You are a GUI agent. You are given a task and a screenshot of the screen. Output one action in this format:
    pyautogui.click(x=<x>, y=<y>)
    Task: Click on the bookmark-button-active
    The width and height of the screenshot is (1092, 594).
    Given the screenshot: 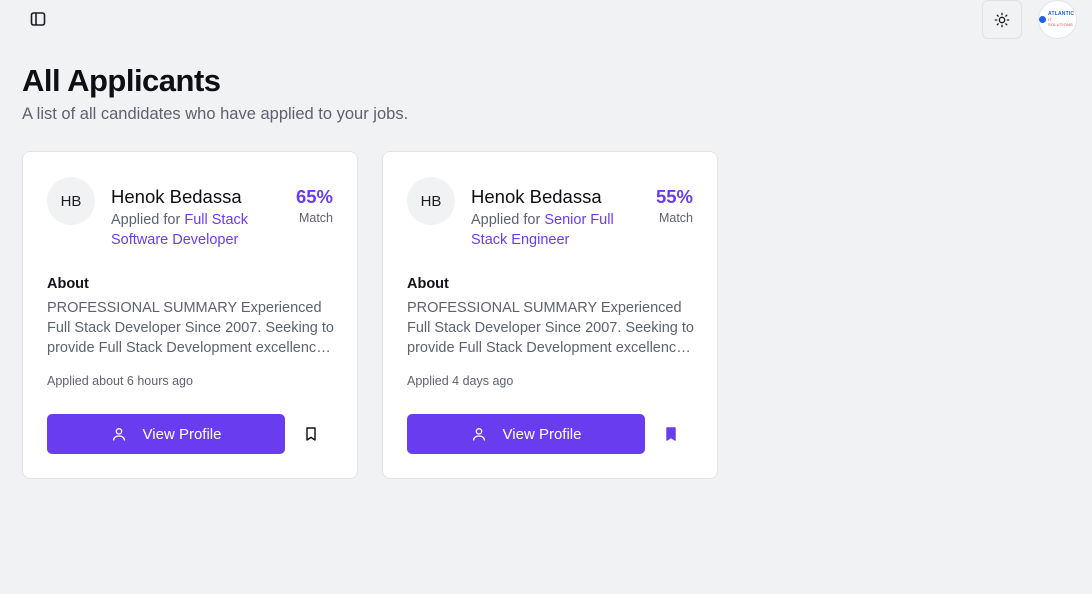 What is the action you would take?
    pyautogui.click(x=671, y=434)
    